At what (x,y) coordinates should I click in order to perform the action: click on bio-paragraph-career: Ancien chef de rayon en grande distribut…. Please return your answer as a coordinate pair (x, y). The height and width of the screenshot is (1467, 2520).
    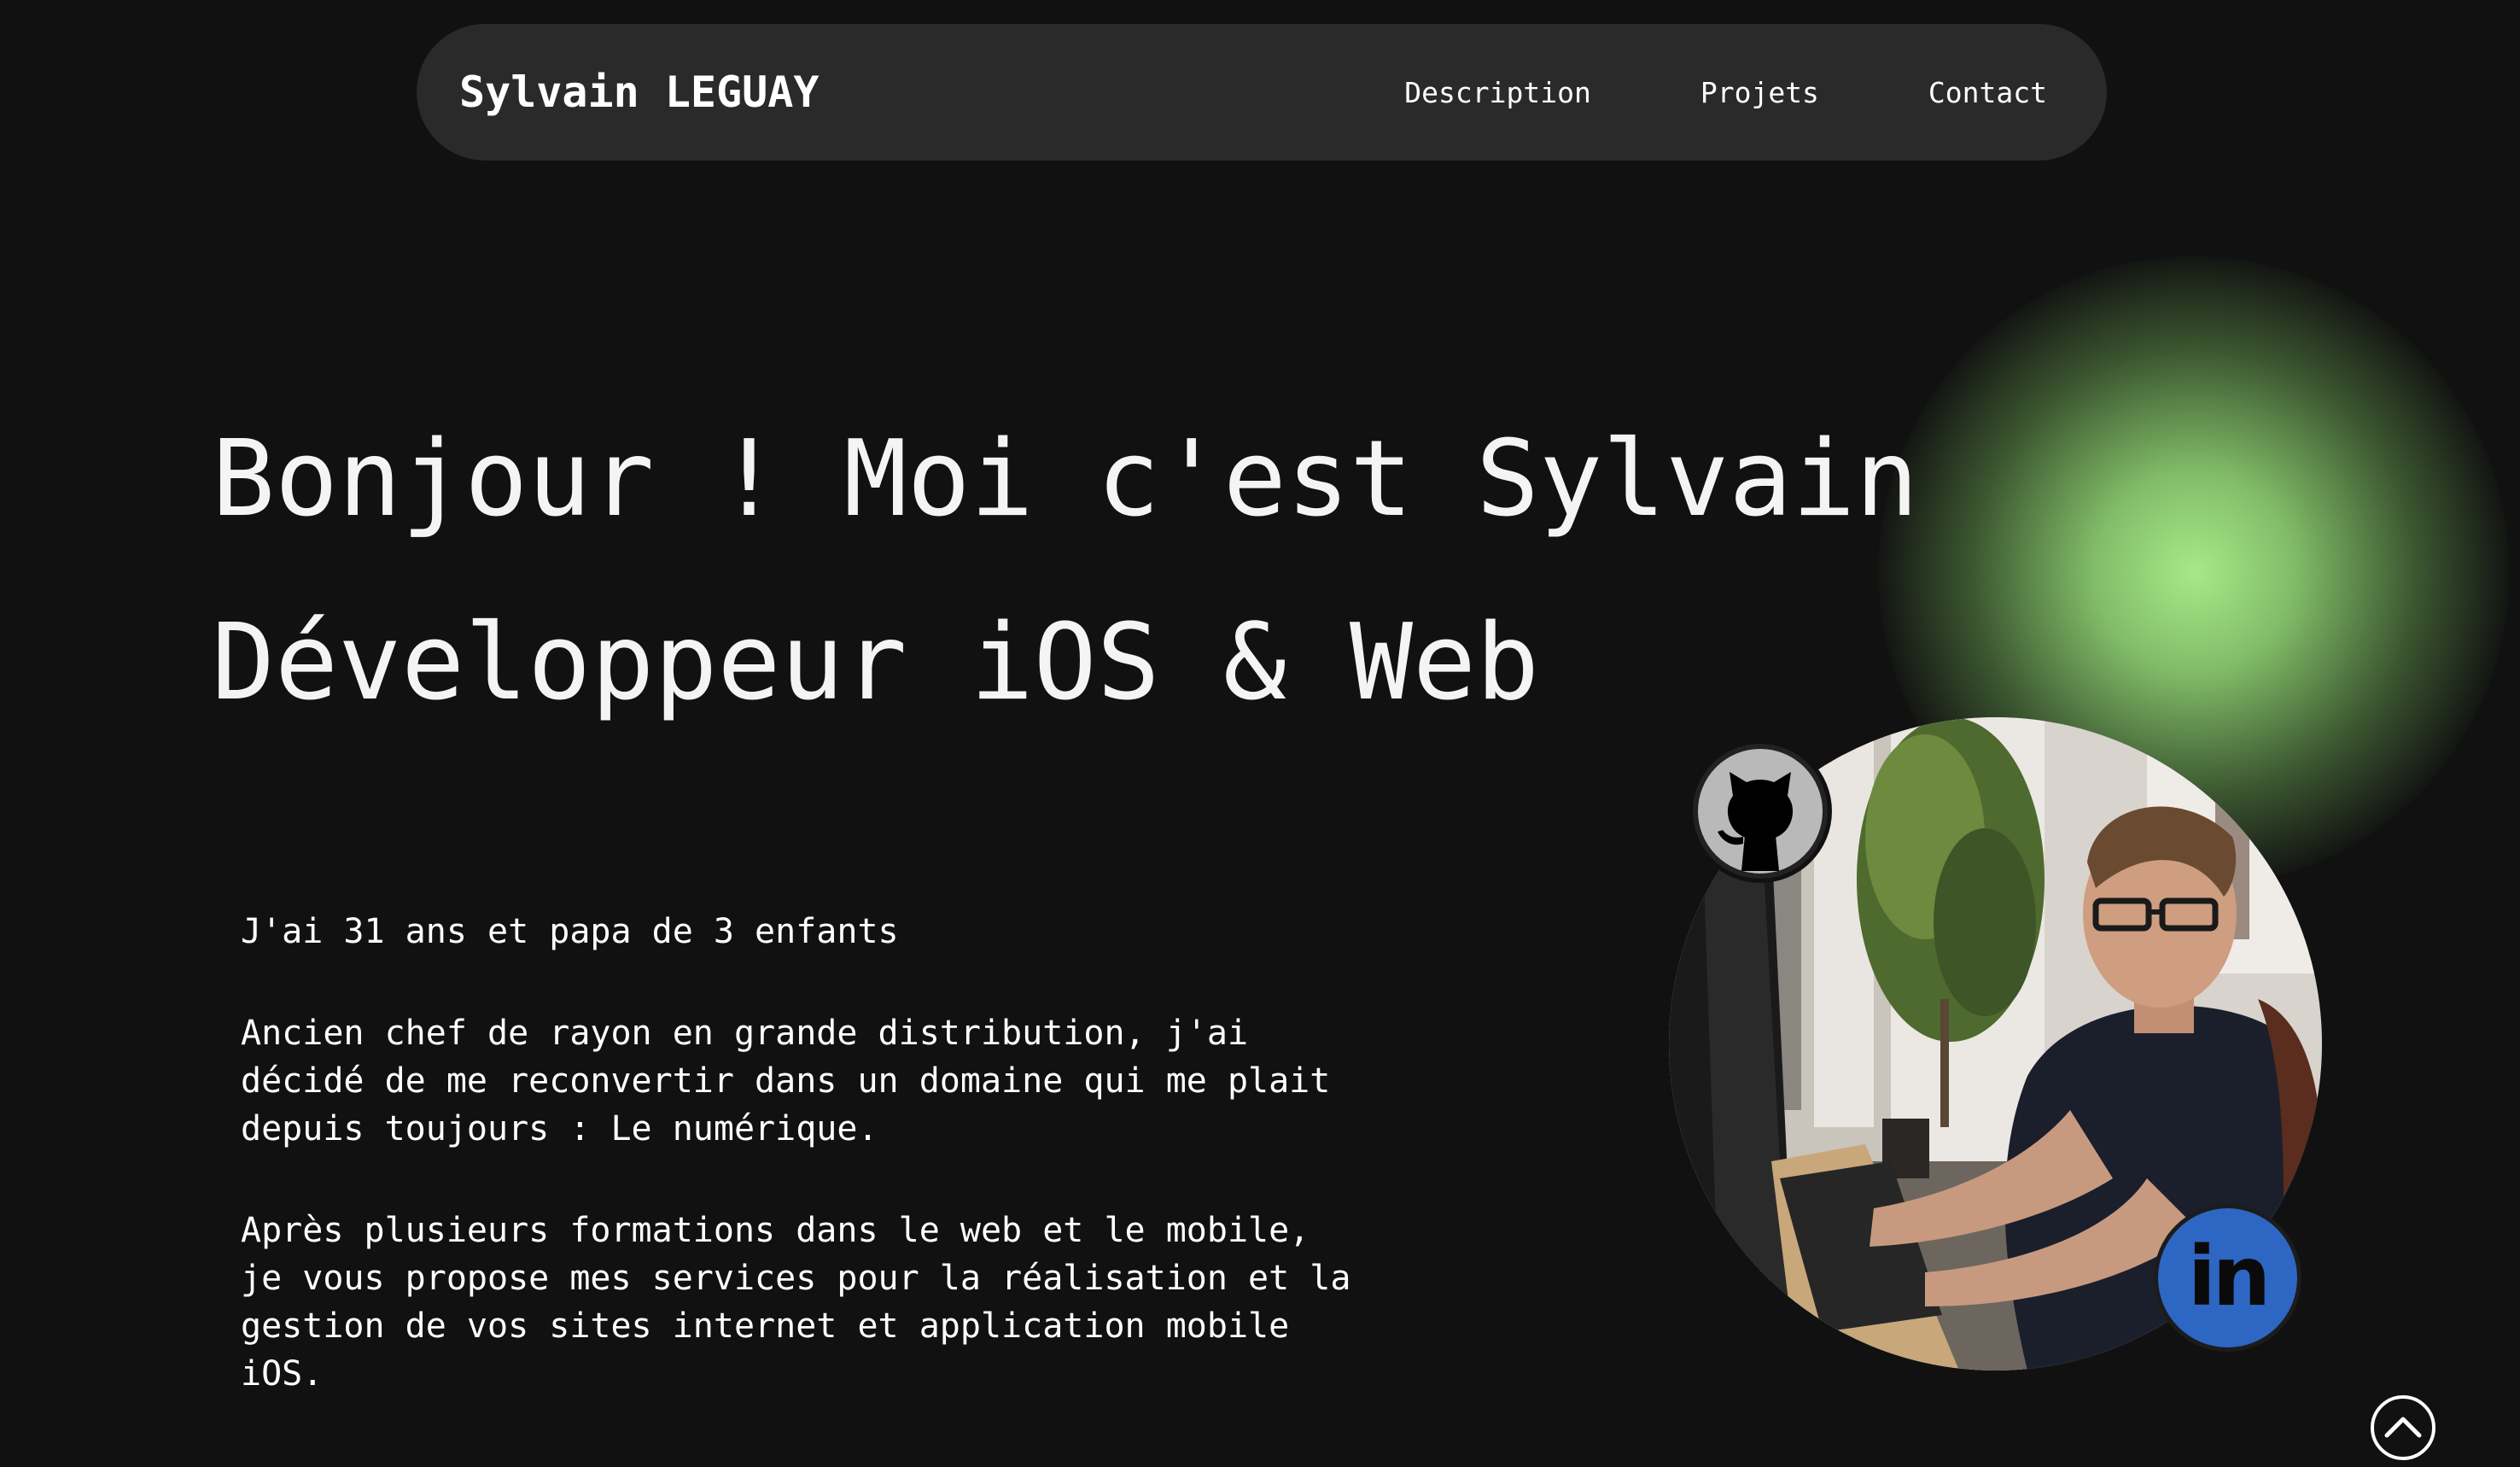
    Looking at the image, I should click on (786, 1081).